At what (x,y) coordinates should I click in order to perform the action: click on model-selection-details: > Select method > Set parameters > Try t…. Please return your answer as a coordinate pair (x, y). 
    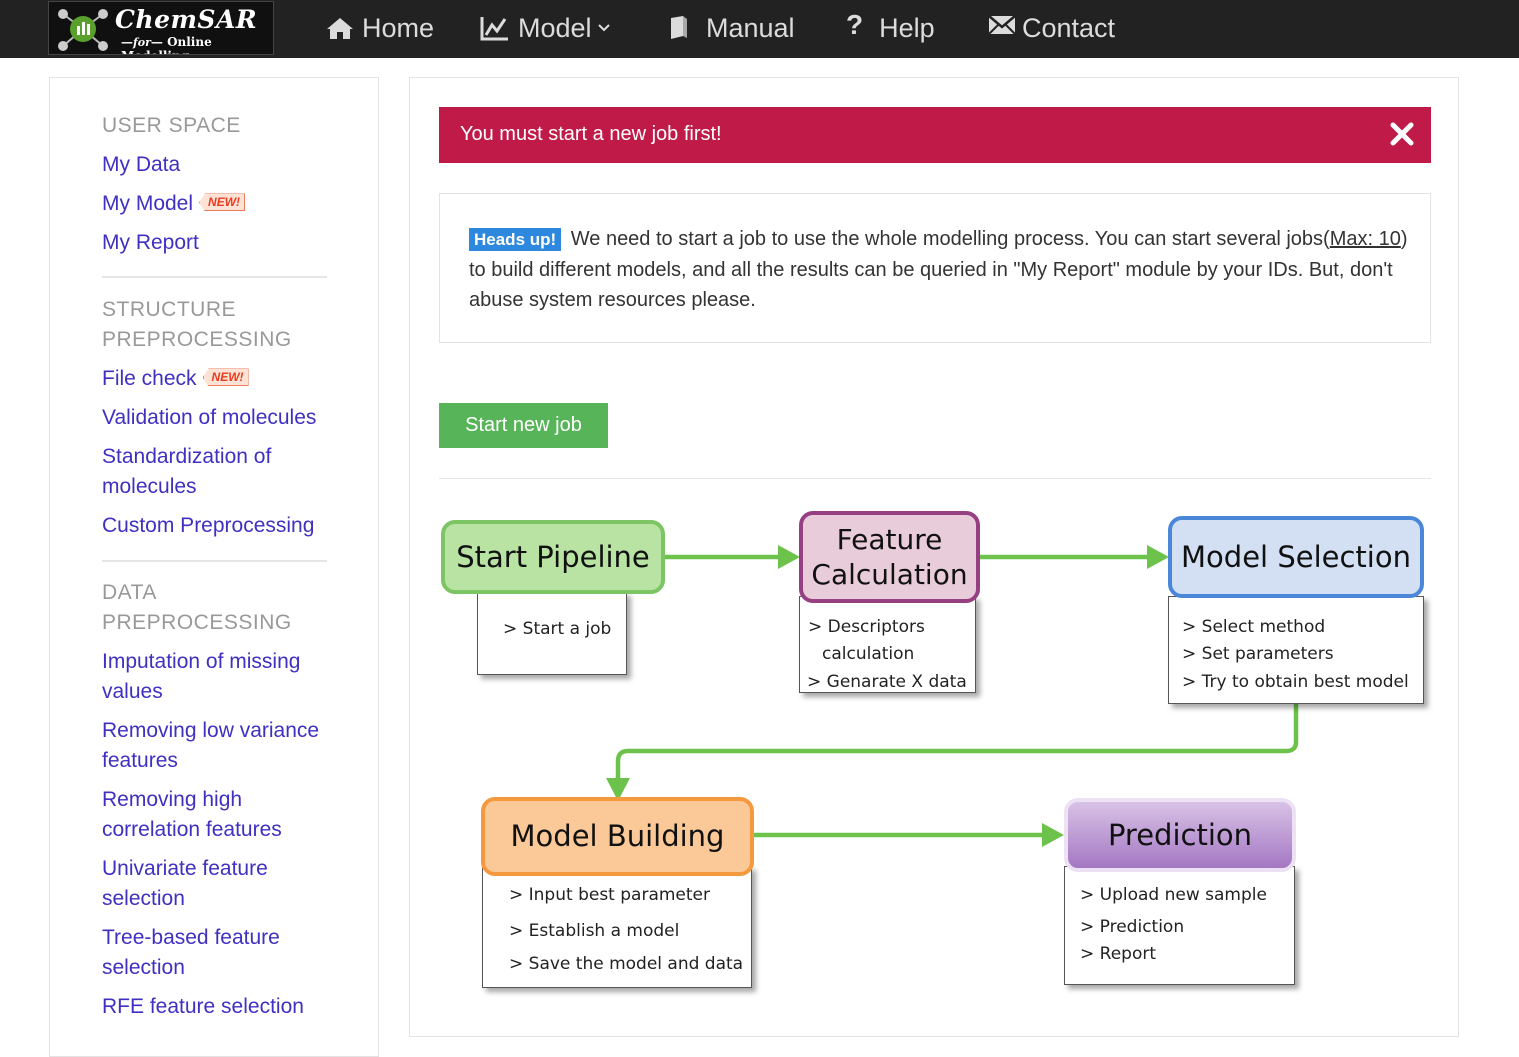
    Looking at the image, I should click on (1296, 650).